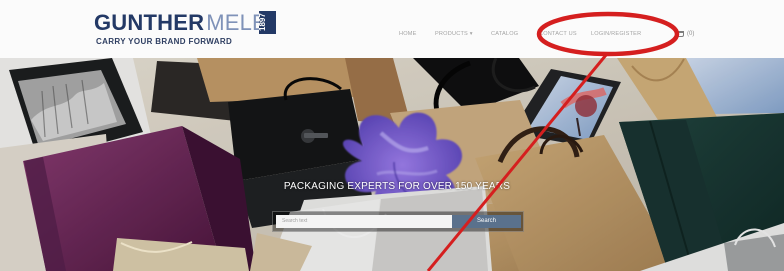 This screenshot has height=271, width=784. I want to click on hero-search-bar: Search, so click(398, 221).